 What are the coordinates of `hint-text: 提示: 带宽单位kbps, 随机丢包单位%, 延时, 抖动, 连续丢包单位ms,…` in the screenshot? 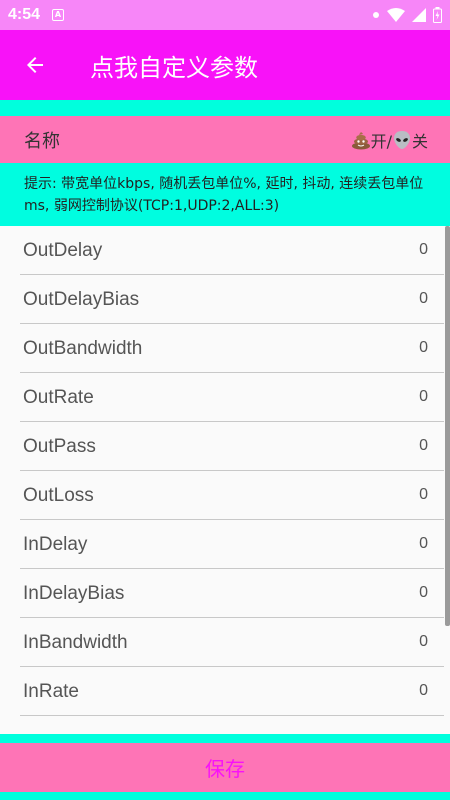 It's located at (225, 194).